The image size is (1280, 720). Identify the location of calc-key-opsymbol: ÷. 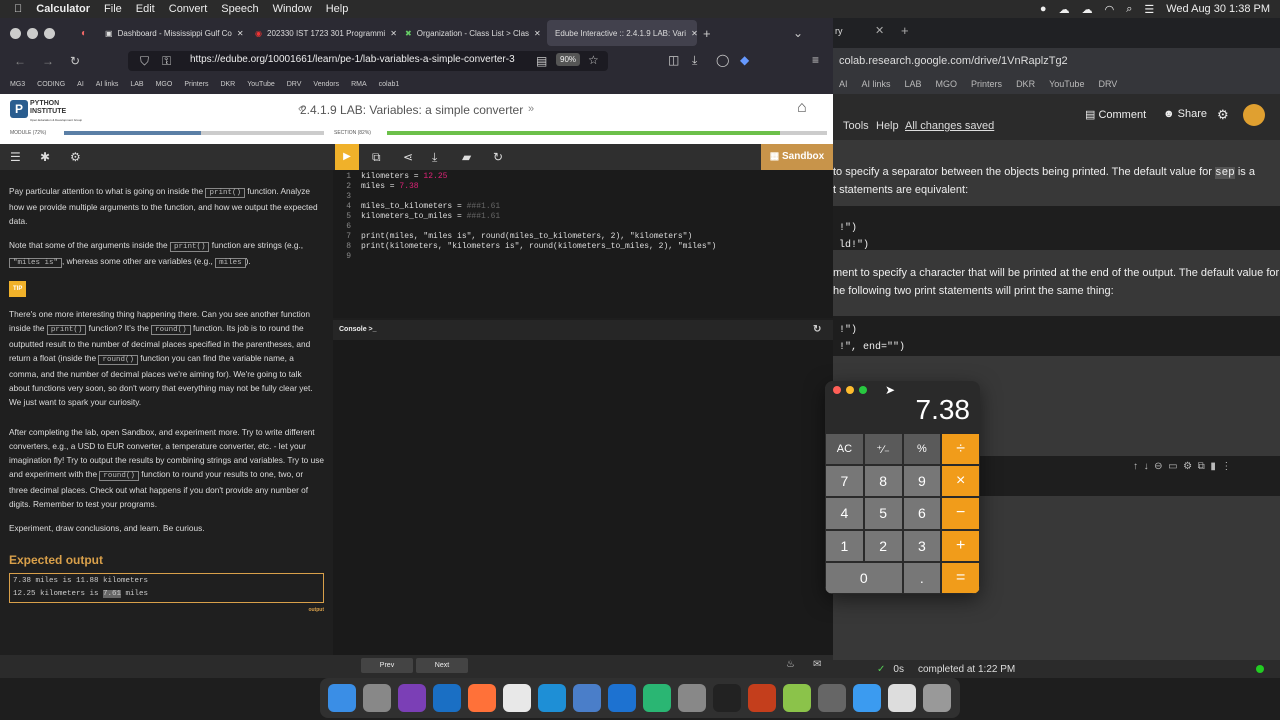
(960, 449).